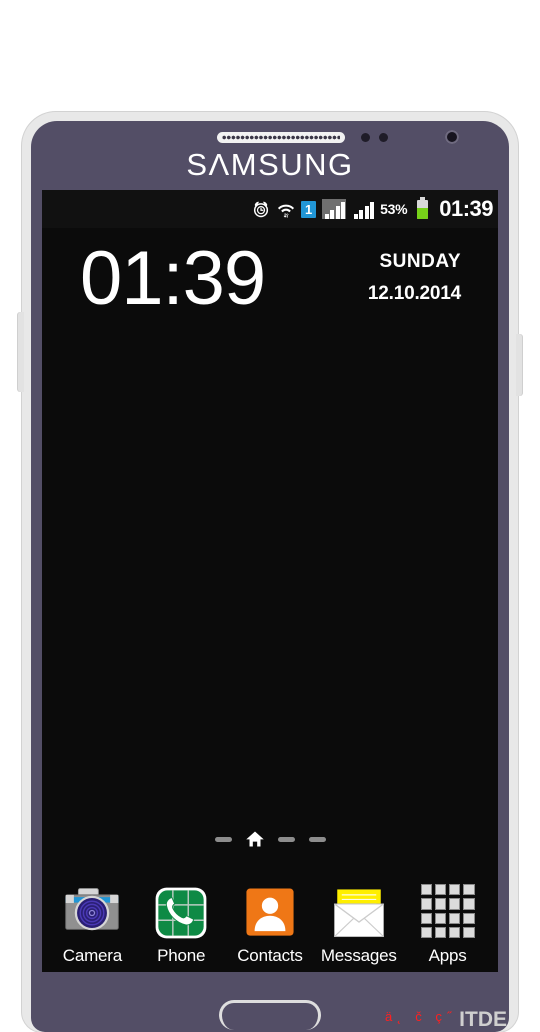 This screenshot has width=540, height=1032. What do you see at coordinates (270, 955) in the screenshot?
I see `dock-label-contacts: Contacts` at bounding box center [270, 955].